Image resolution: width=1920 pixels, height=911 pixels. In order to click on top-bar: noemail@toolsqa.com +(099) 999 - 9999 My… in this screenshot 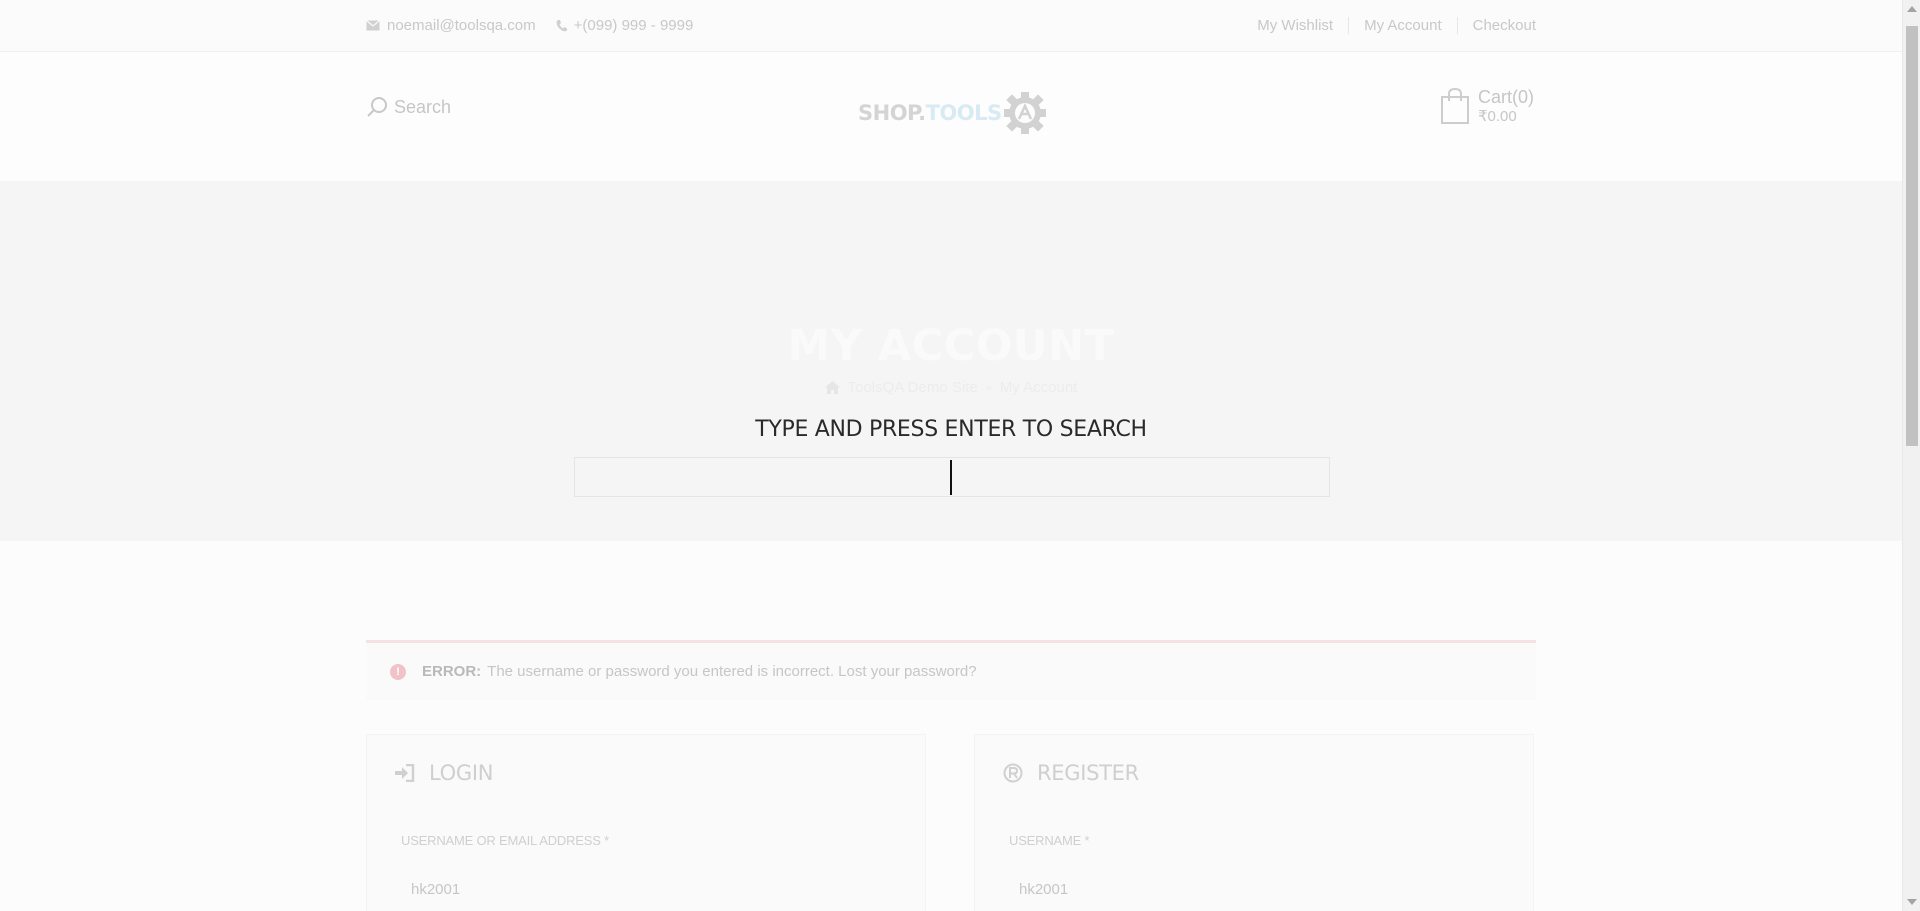, I will do `click(951, 26)`.